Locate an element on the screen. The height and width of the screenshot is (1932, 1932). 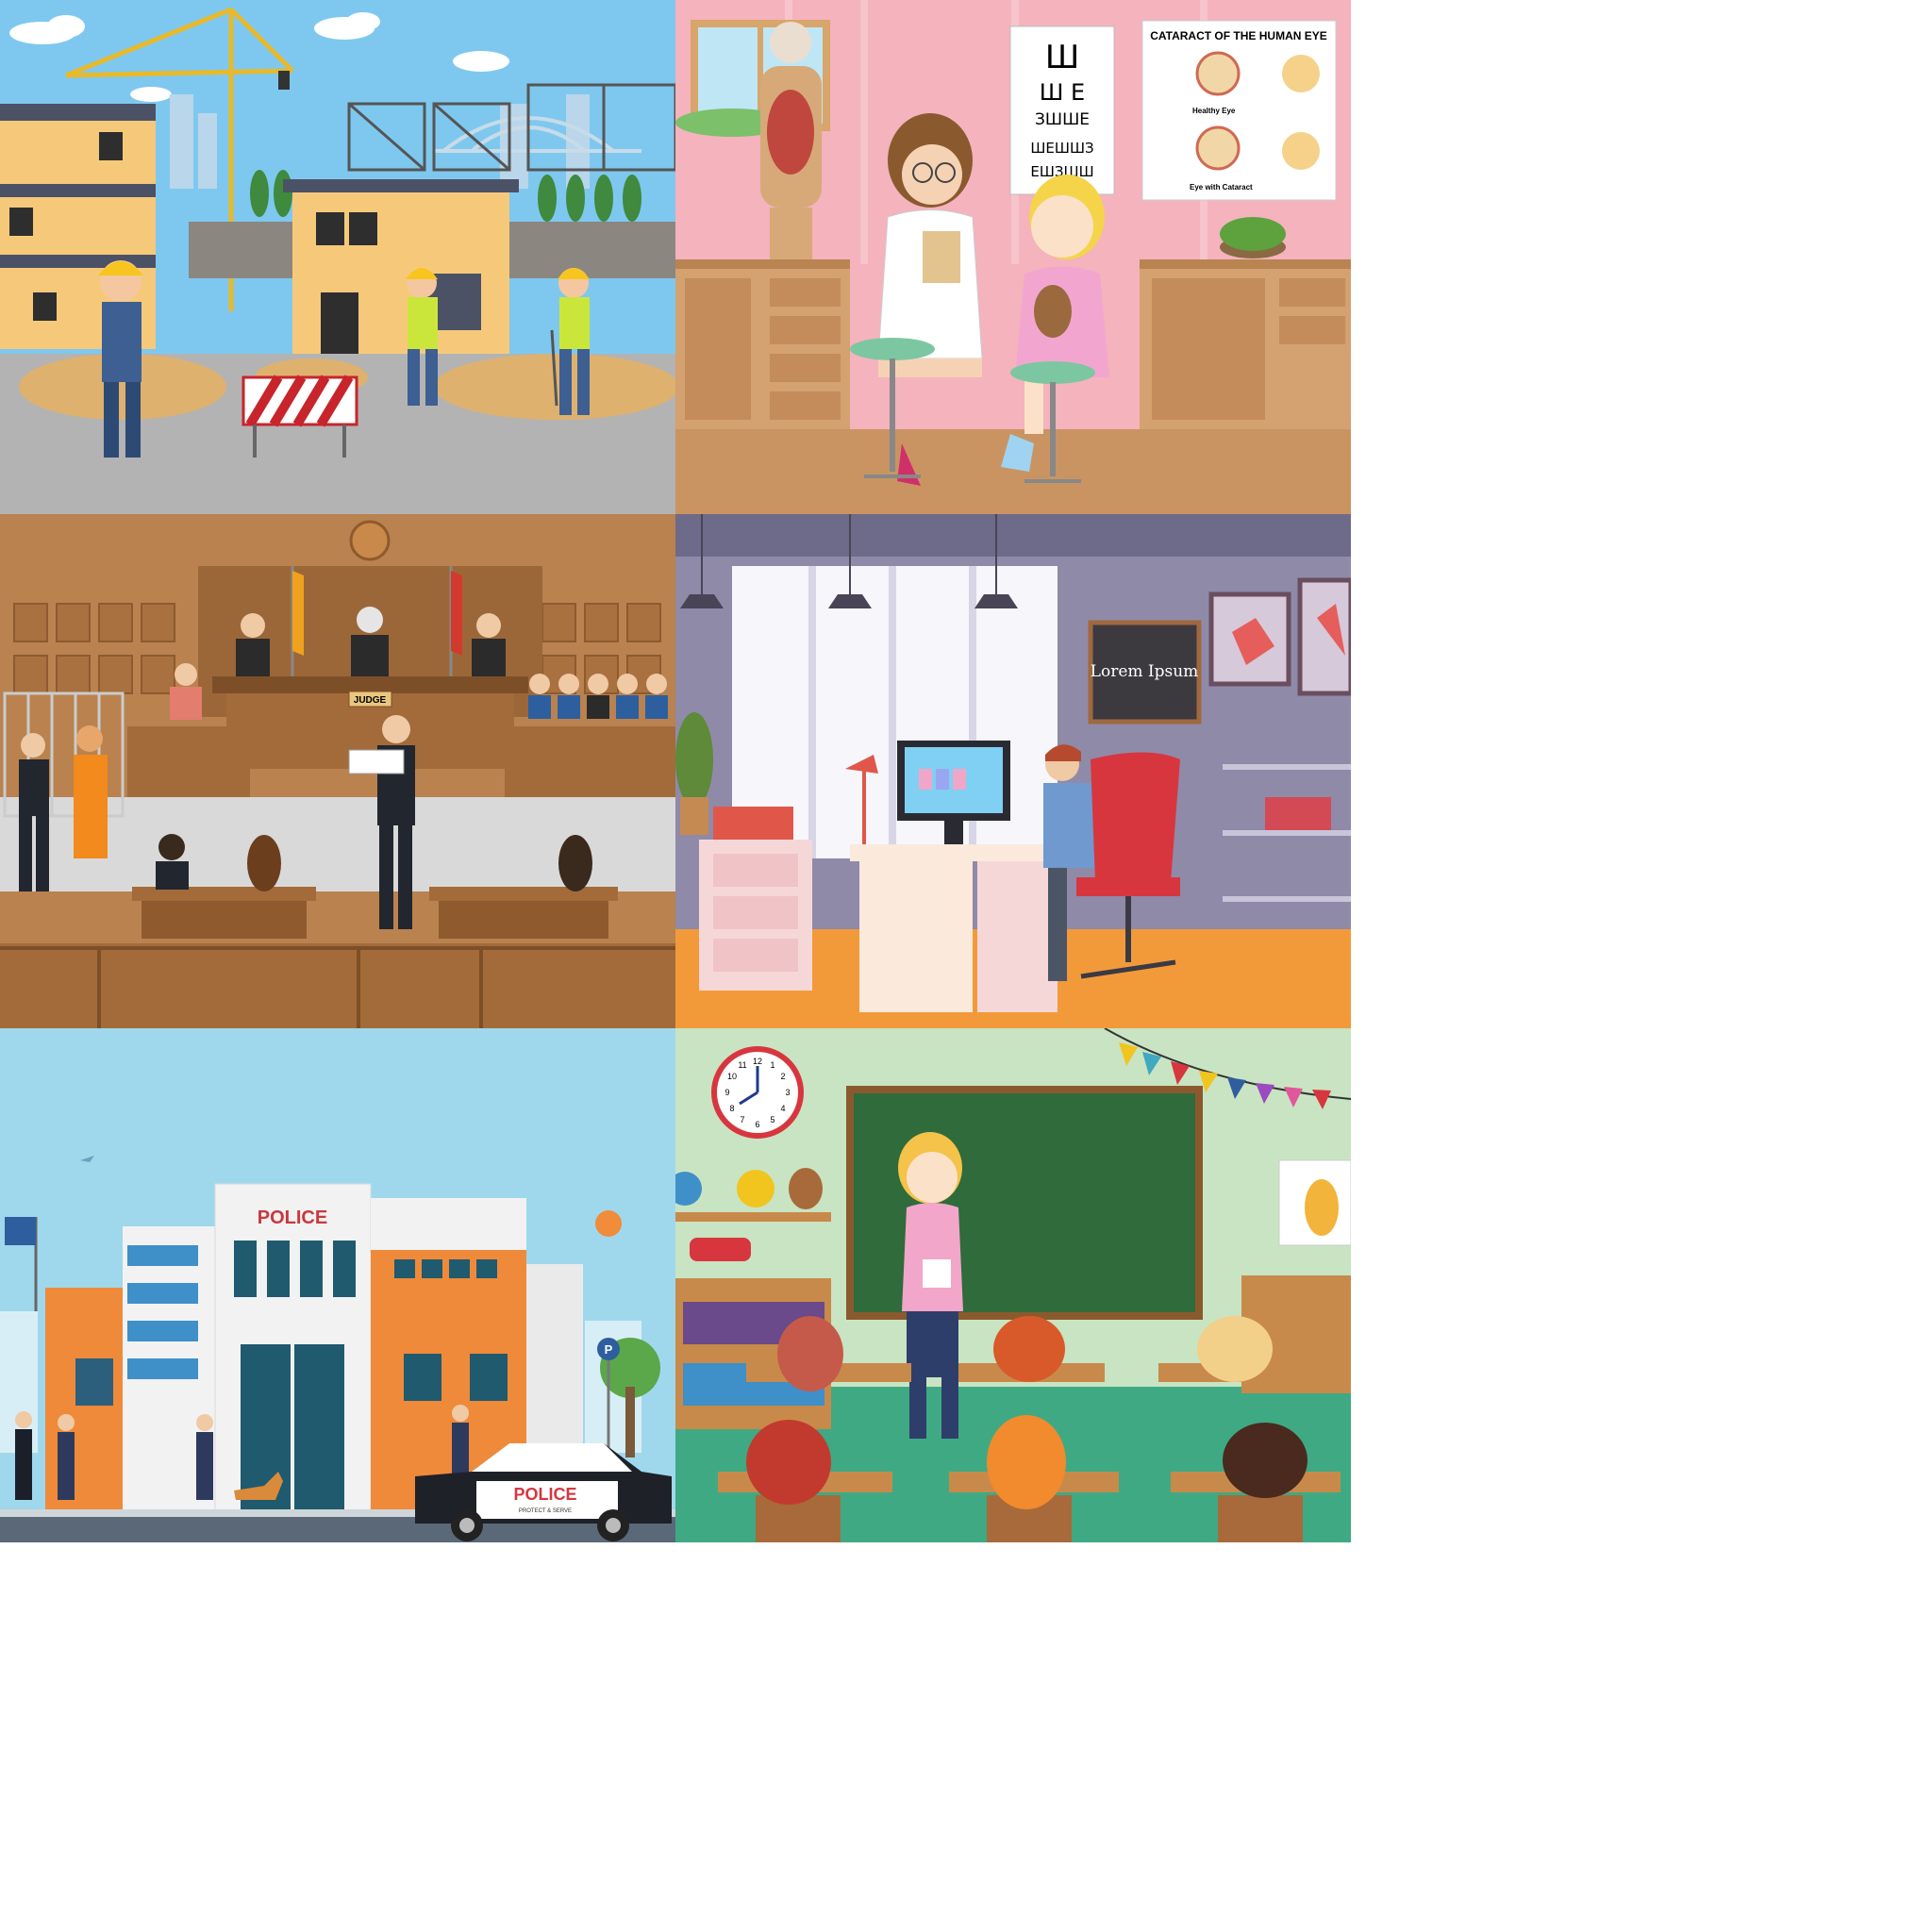
chalkboard is located at coordinates (1025, 1203).